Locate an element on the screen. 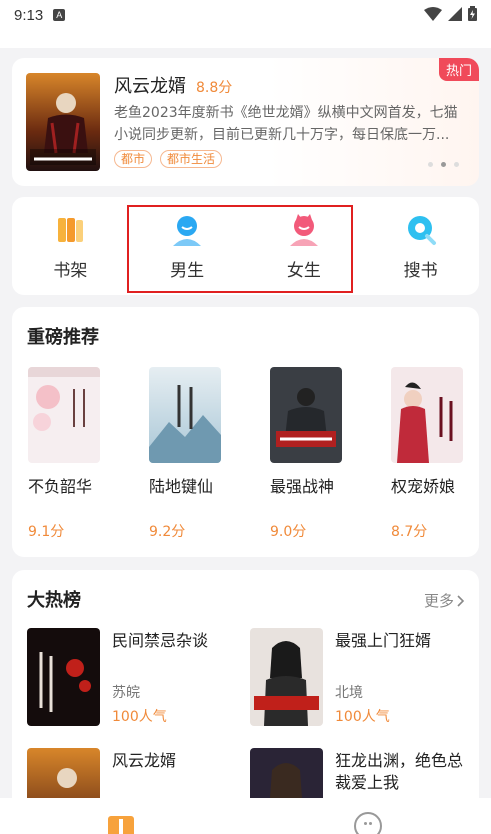 Image resolution: width=491 pixels, height=834 pixels. banner-book-cover is located at coordinates (63, 122).